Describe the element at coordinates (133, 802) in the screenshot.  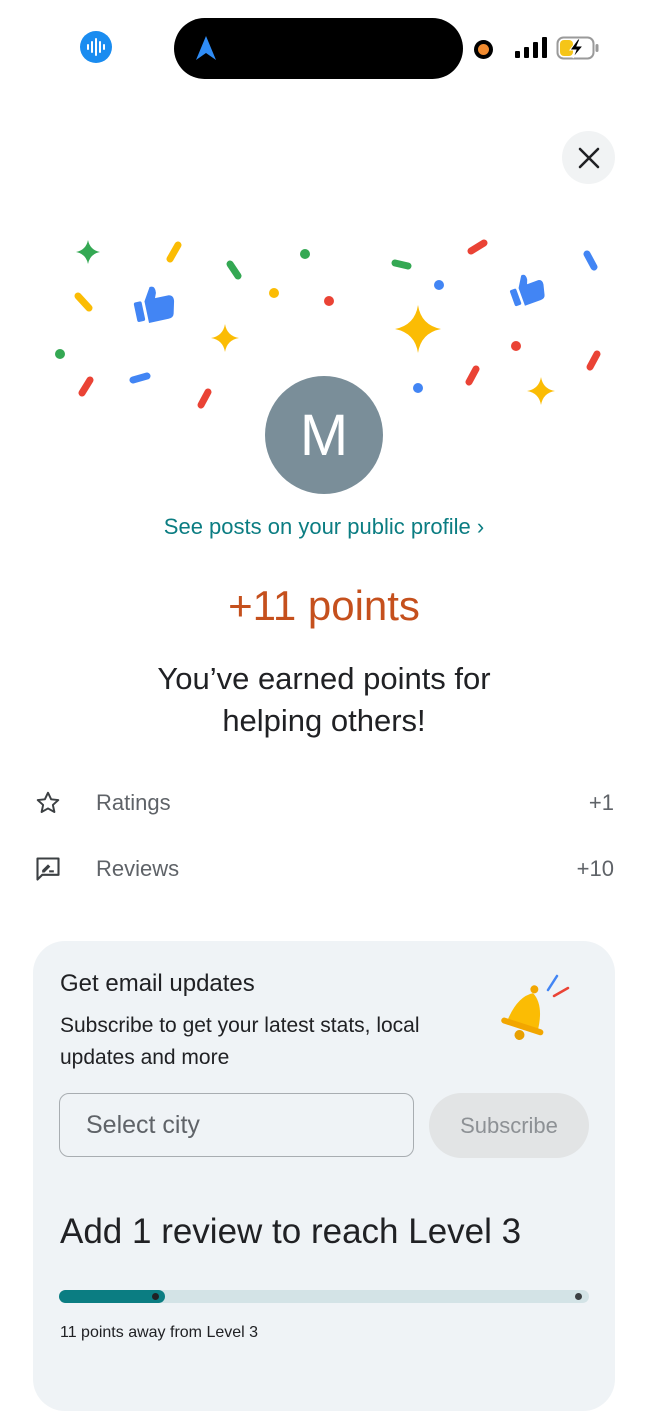
I see `ratings-label: Ratings` at that location.